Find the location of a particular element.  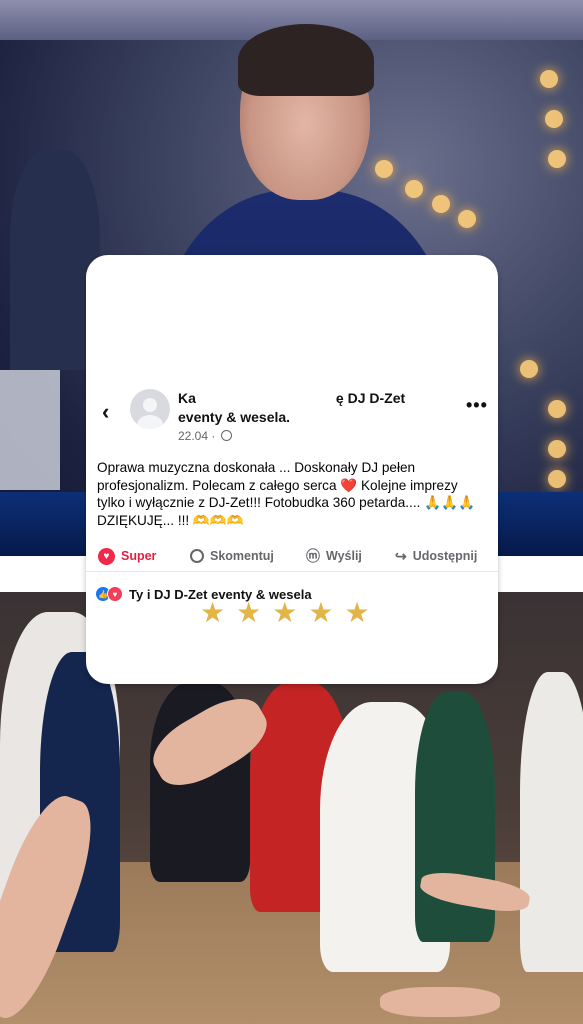

star-rating: ★ ★ ★ ★ ★ is located at coordinates (285, 613).